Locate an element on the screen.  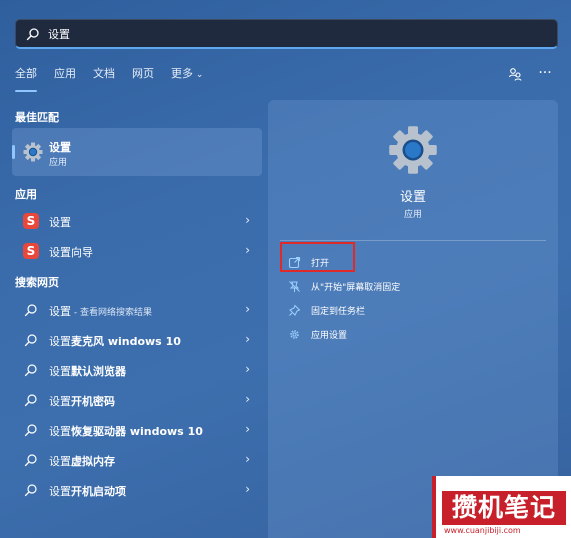
web-item: 设置 - 查看网络搜索结果 › is located at coordinates (137, 310).